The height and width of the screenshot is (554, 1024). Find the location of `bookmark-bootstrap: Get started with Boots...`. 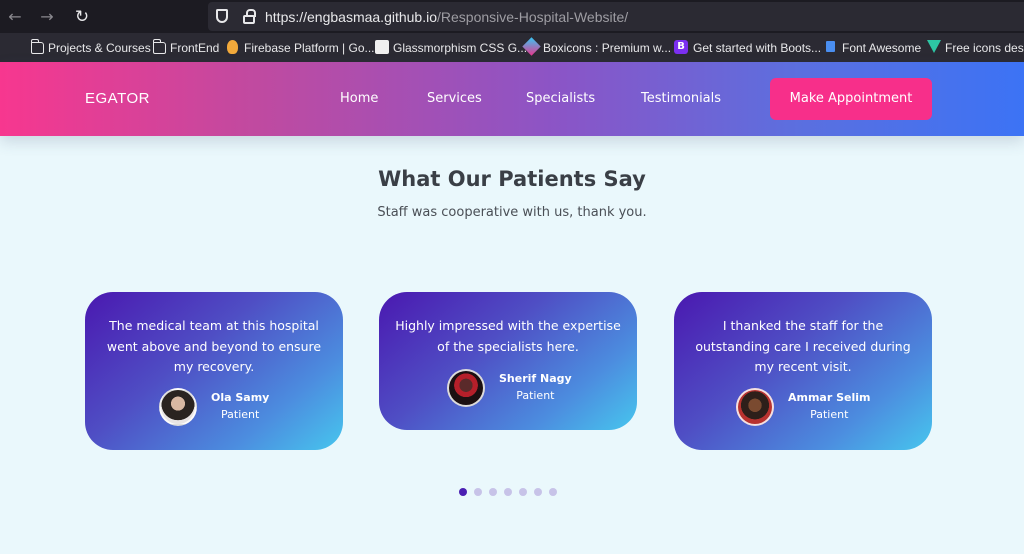

bookmark-bootstrap: Get started with Boots... is located at coordinates (757, 48).